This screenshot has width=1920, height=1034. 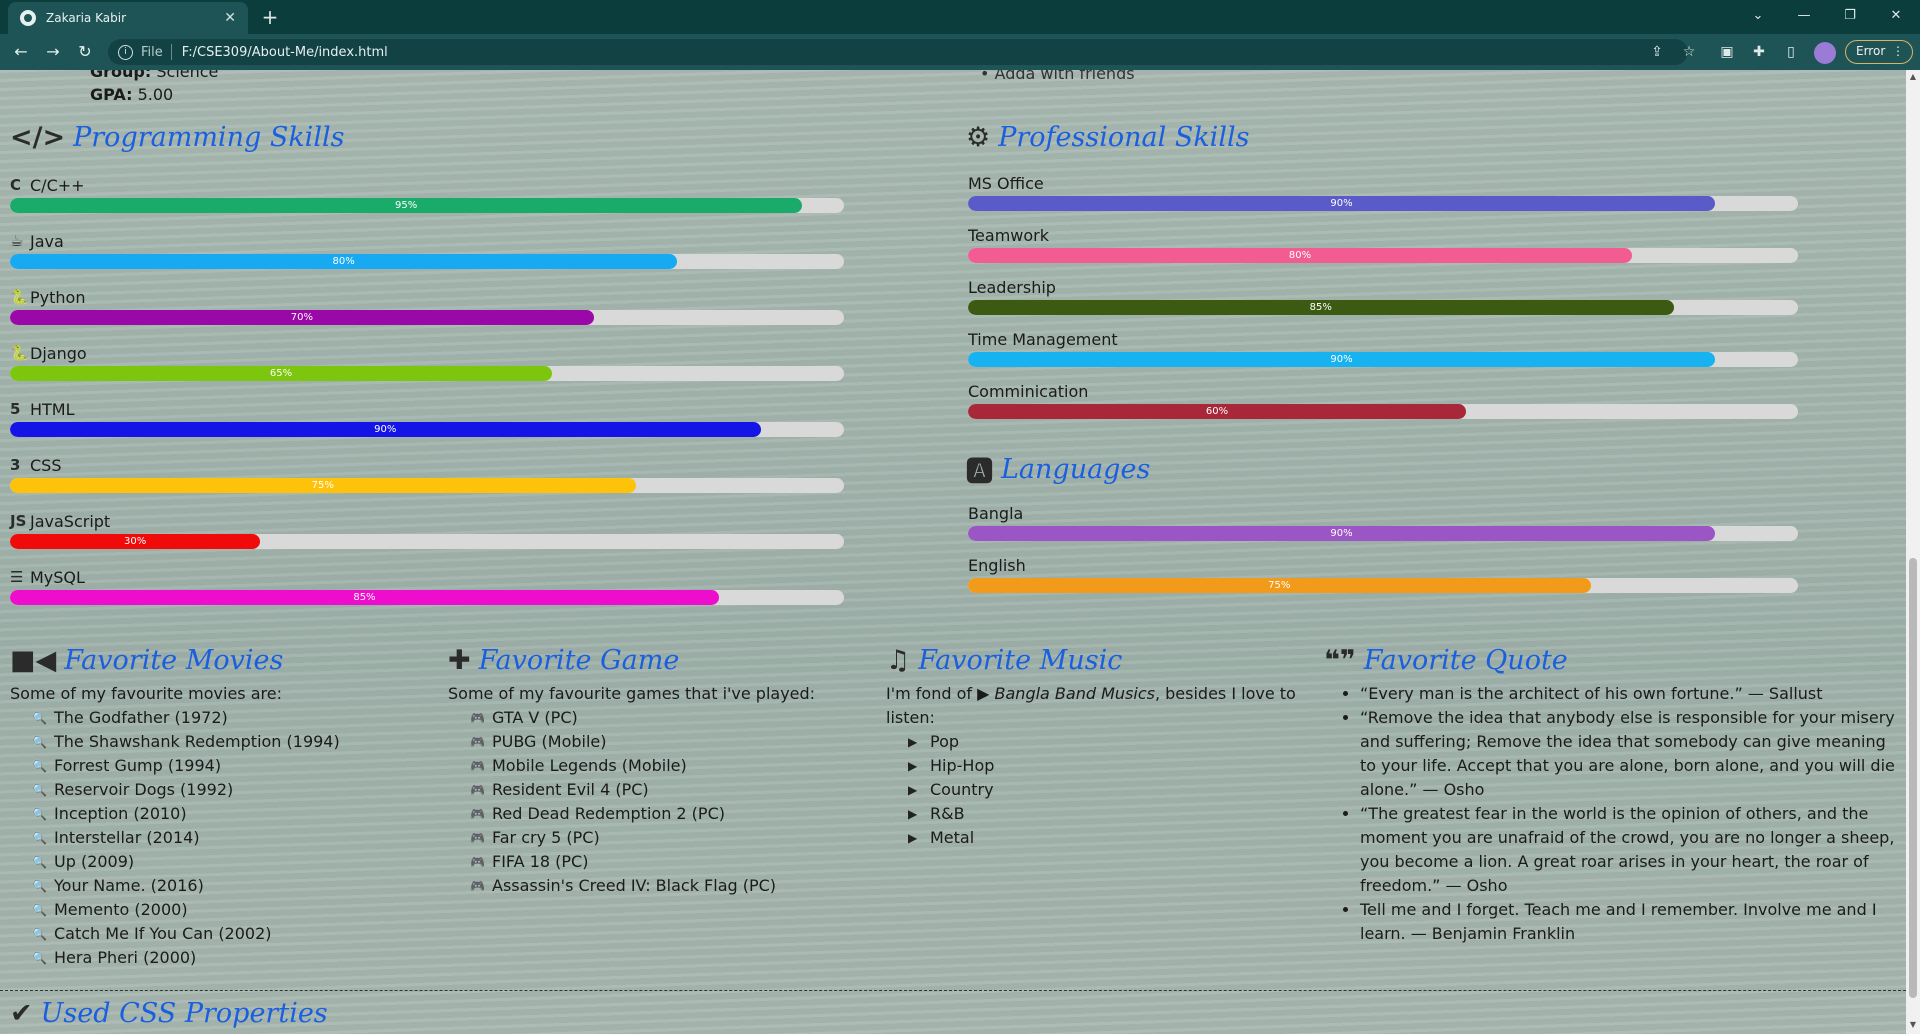 I want to click on new-tab-button: +, so click(x=270, y=17).